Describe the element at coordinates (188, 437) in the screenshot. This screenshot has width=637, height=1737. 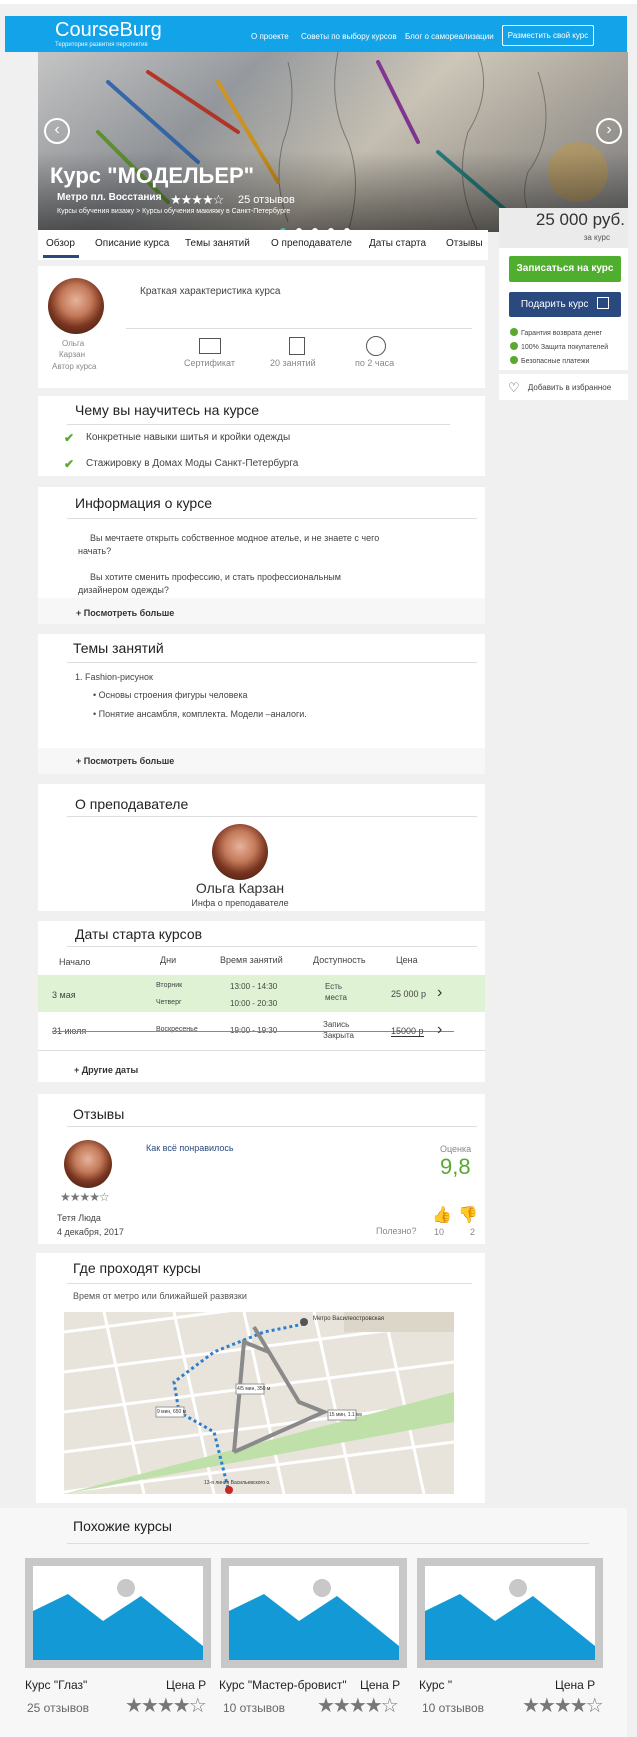
I see `learn-item: Конкретные навыки шитья и кройки одежды` at that location.